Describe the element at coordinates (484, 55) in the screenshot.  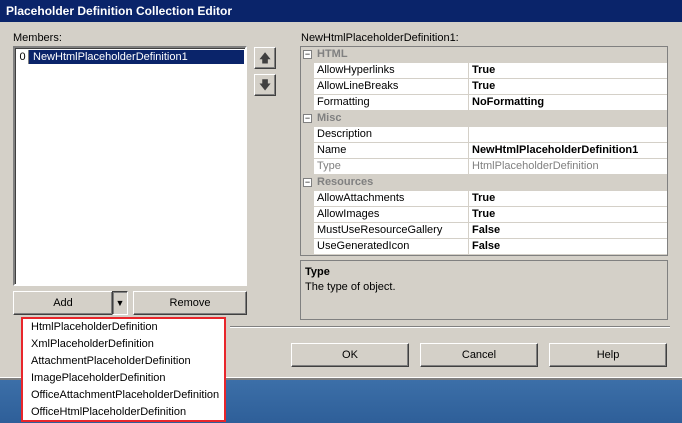
I see `category-html: − HTML` at that location.